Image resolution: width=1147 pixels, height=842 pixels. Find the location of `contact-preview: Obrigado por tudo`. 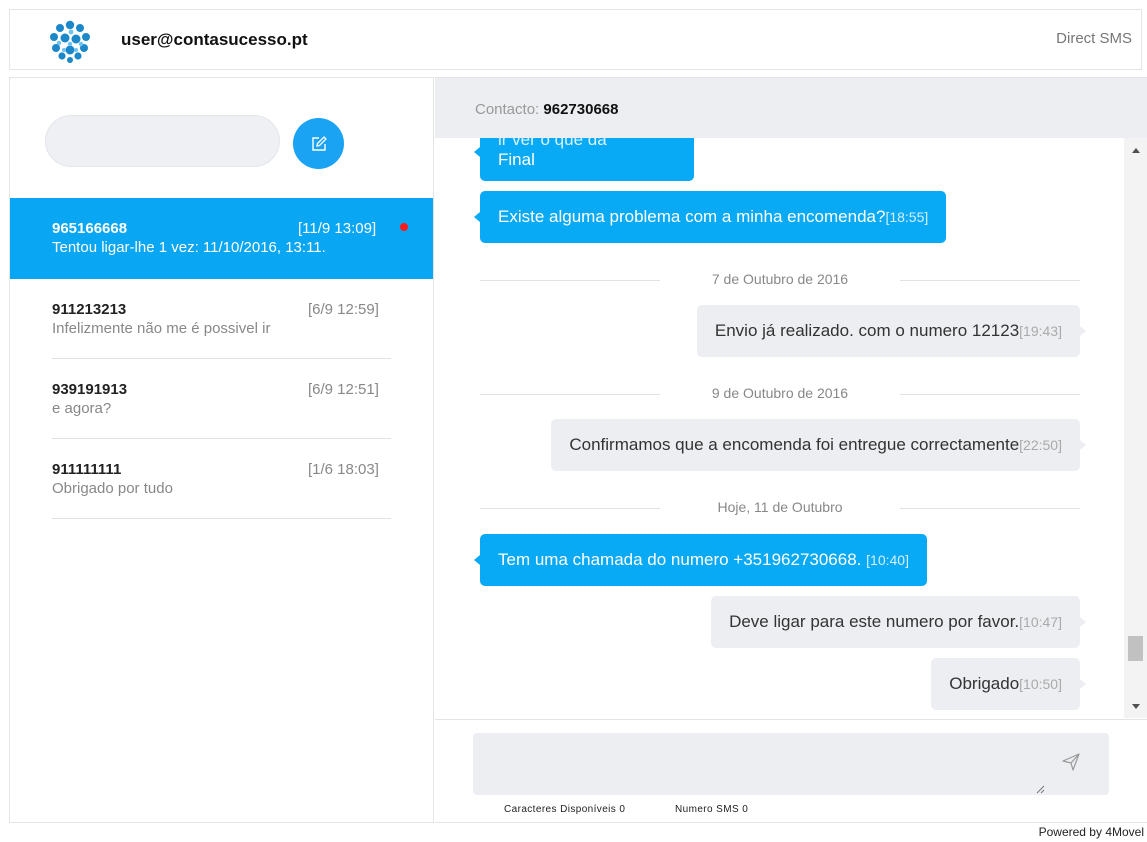

contact-preview: Obrigado por tudo is located at coordinates (112, 488).